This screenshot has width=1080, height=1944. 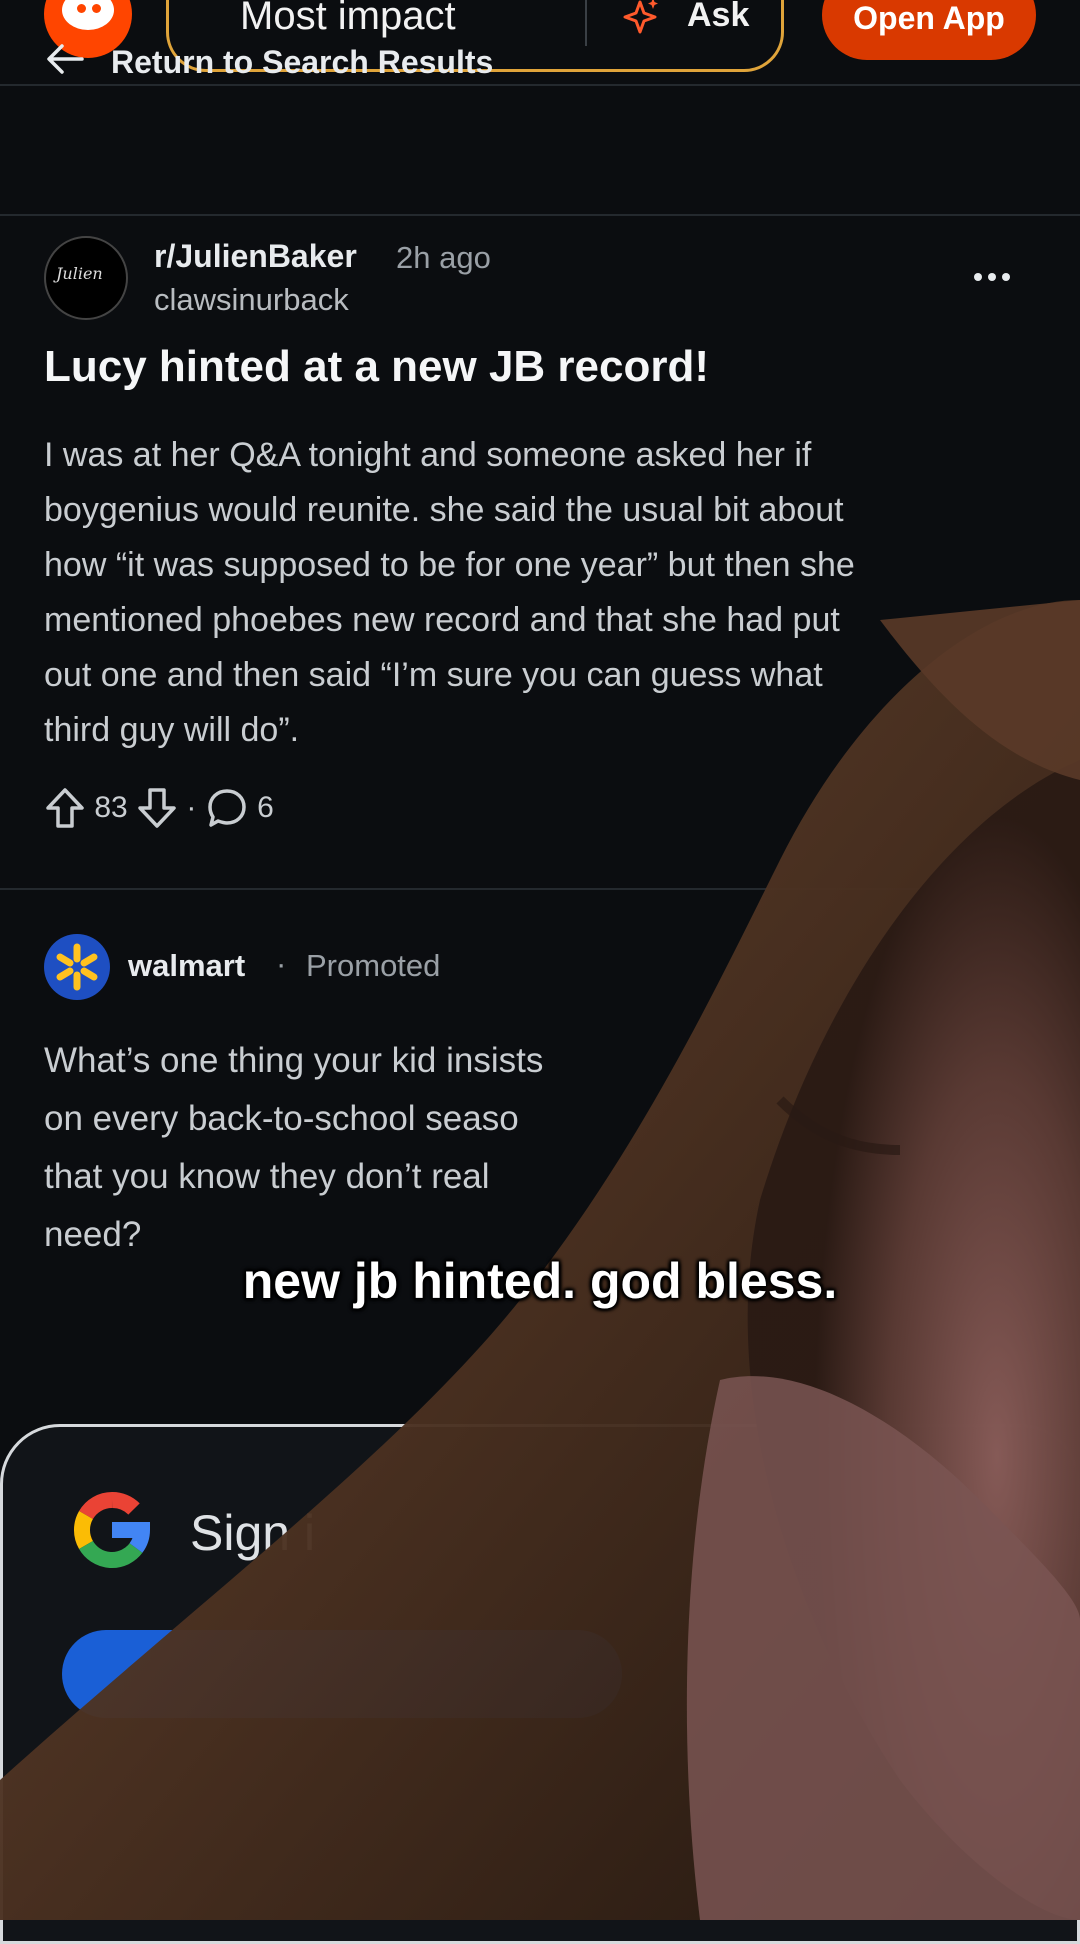 I want to click on arrow-left-icon, so click(x=65, y=59).